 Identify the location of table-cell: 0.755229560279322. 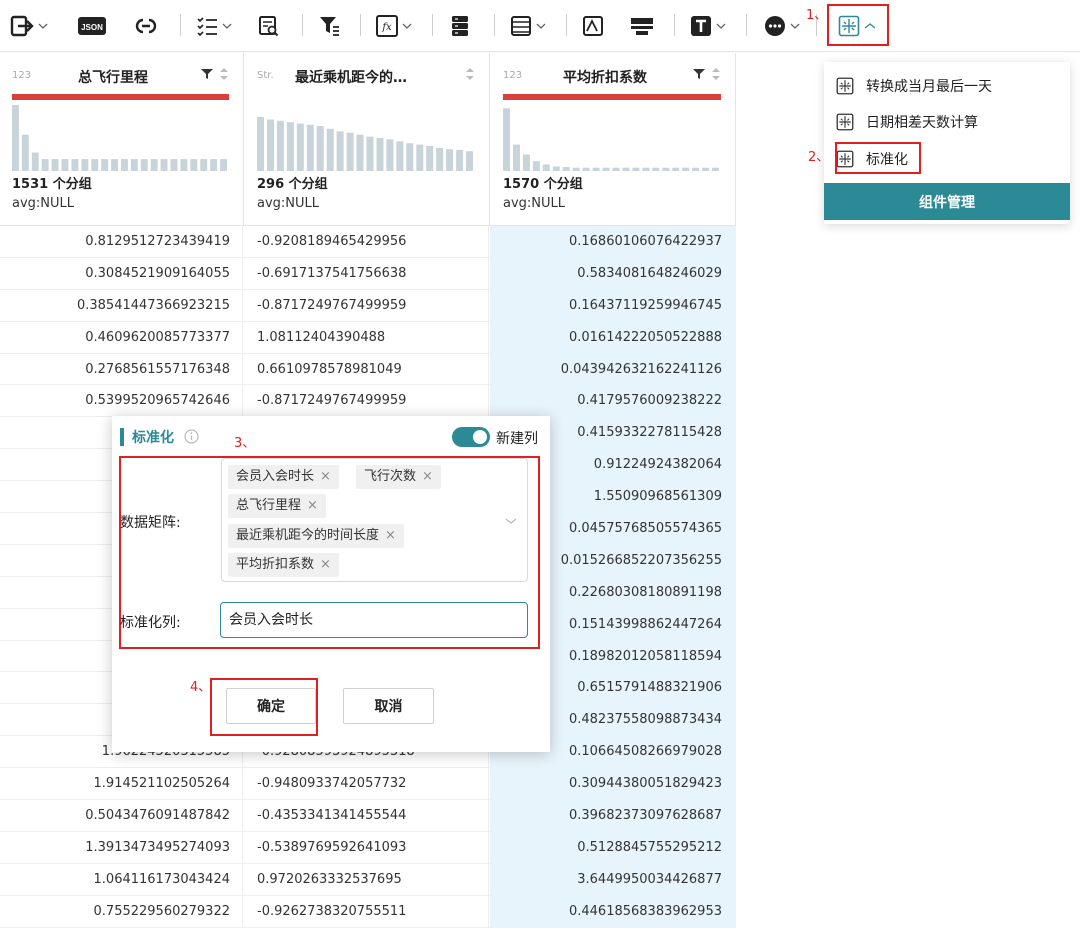
(121, 911).